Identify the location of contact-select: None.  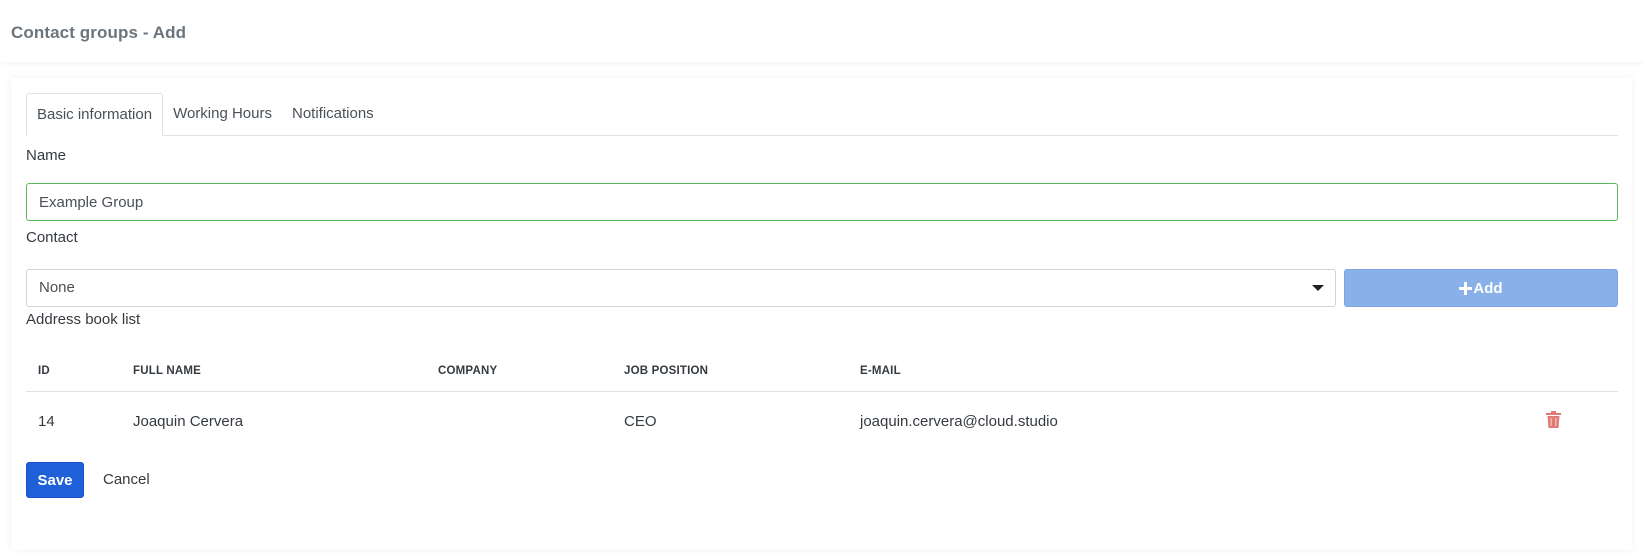
(681, 288).